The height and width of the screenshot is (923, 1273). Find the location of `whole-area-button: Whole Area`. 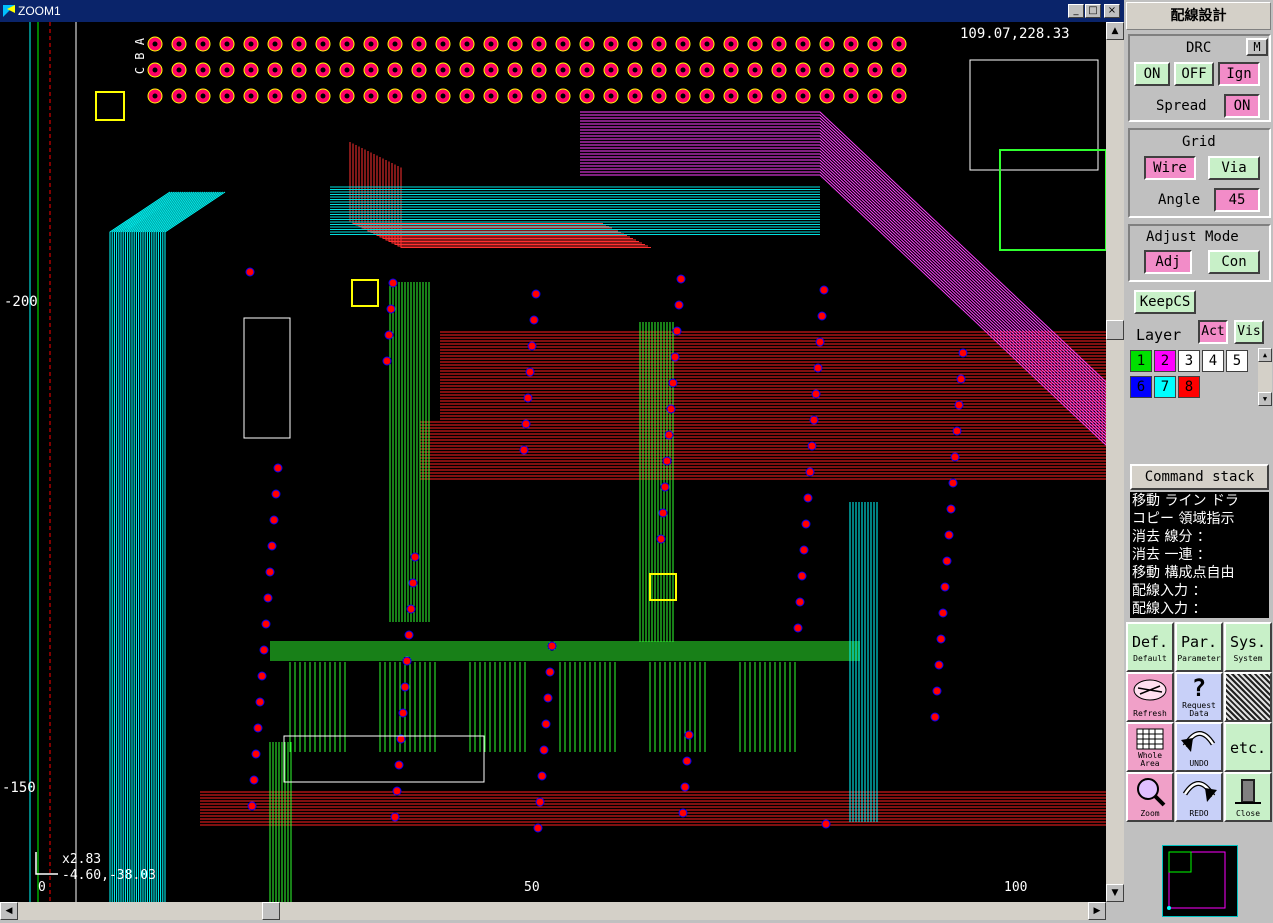

whole-area-button: Whole Area is located at coordinates (1150, 747).